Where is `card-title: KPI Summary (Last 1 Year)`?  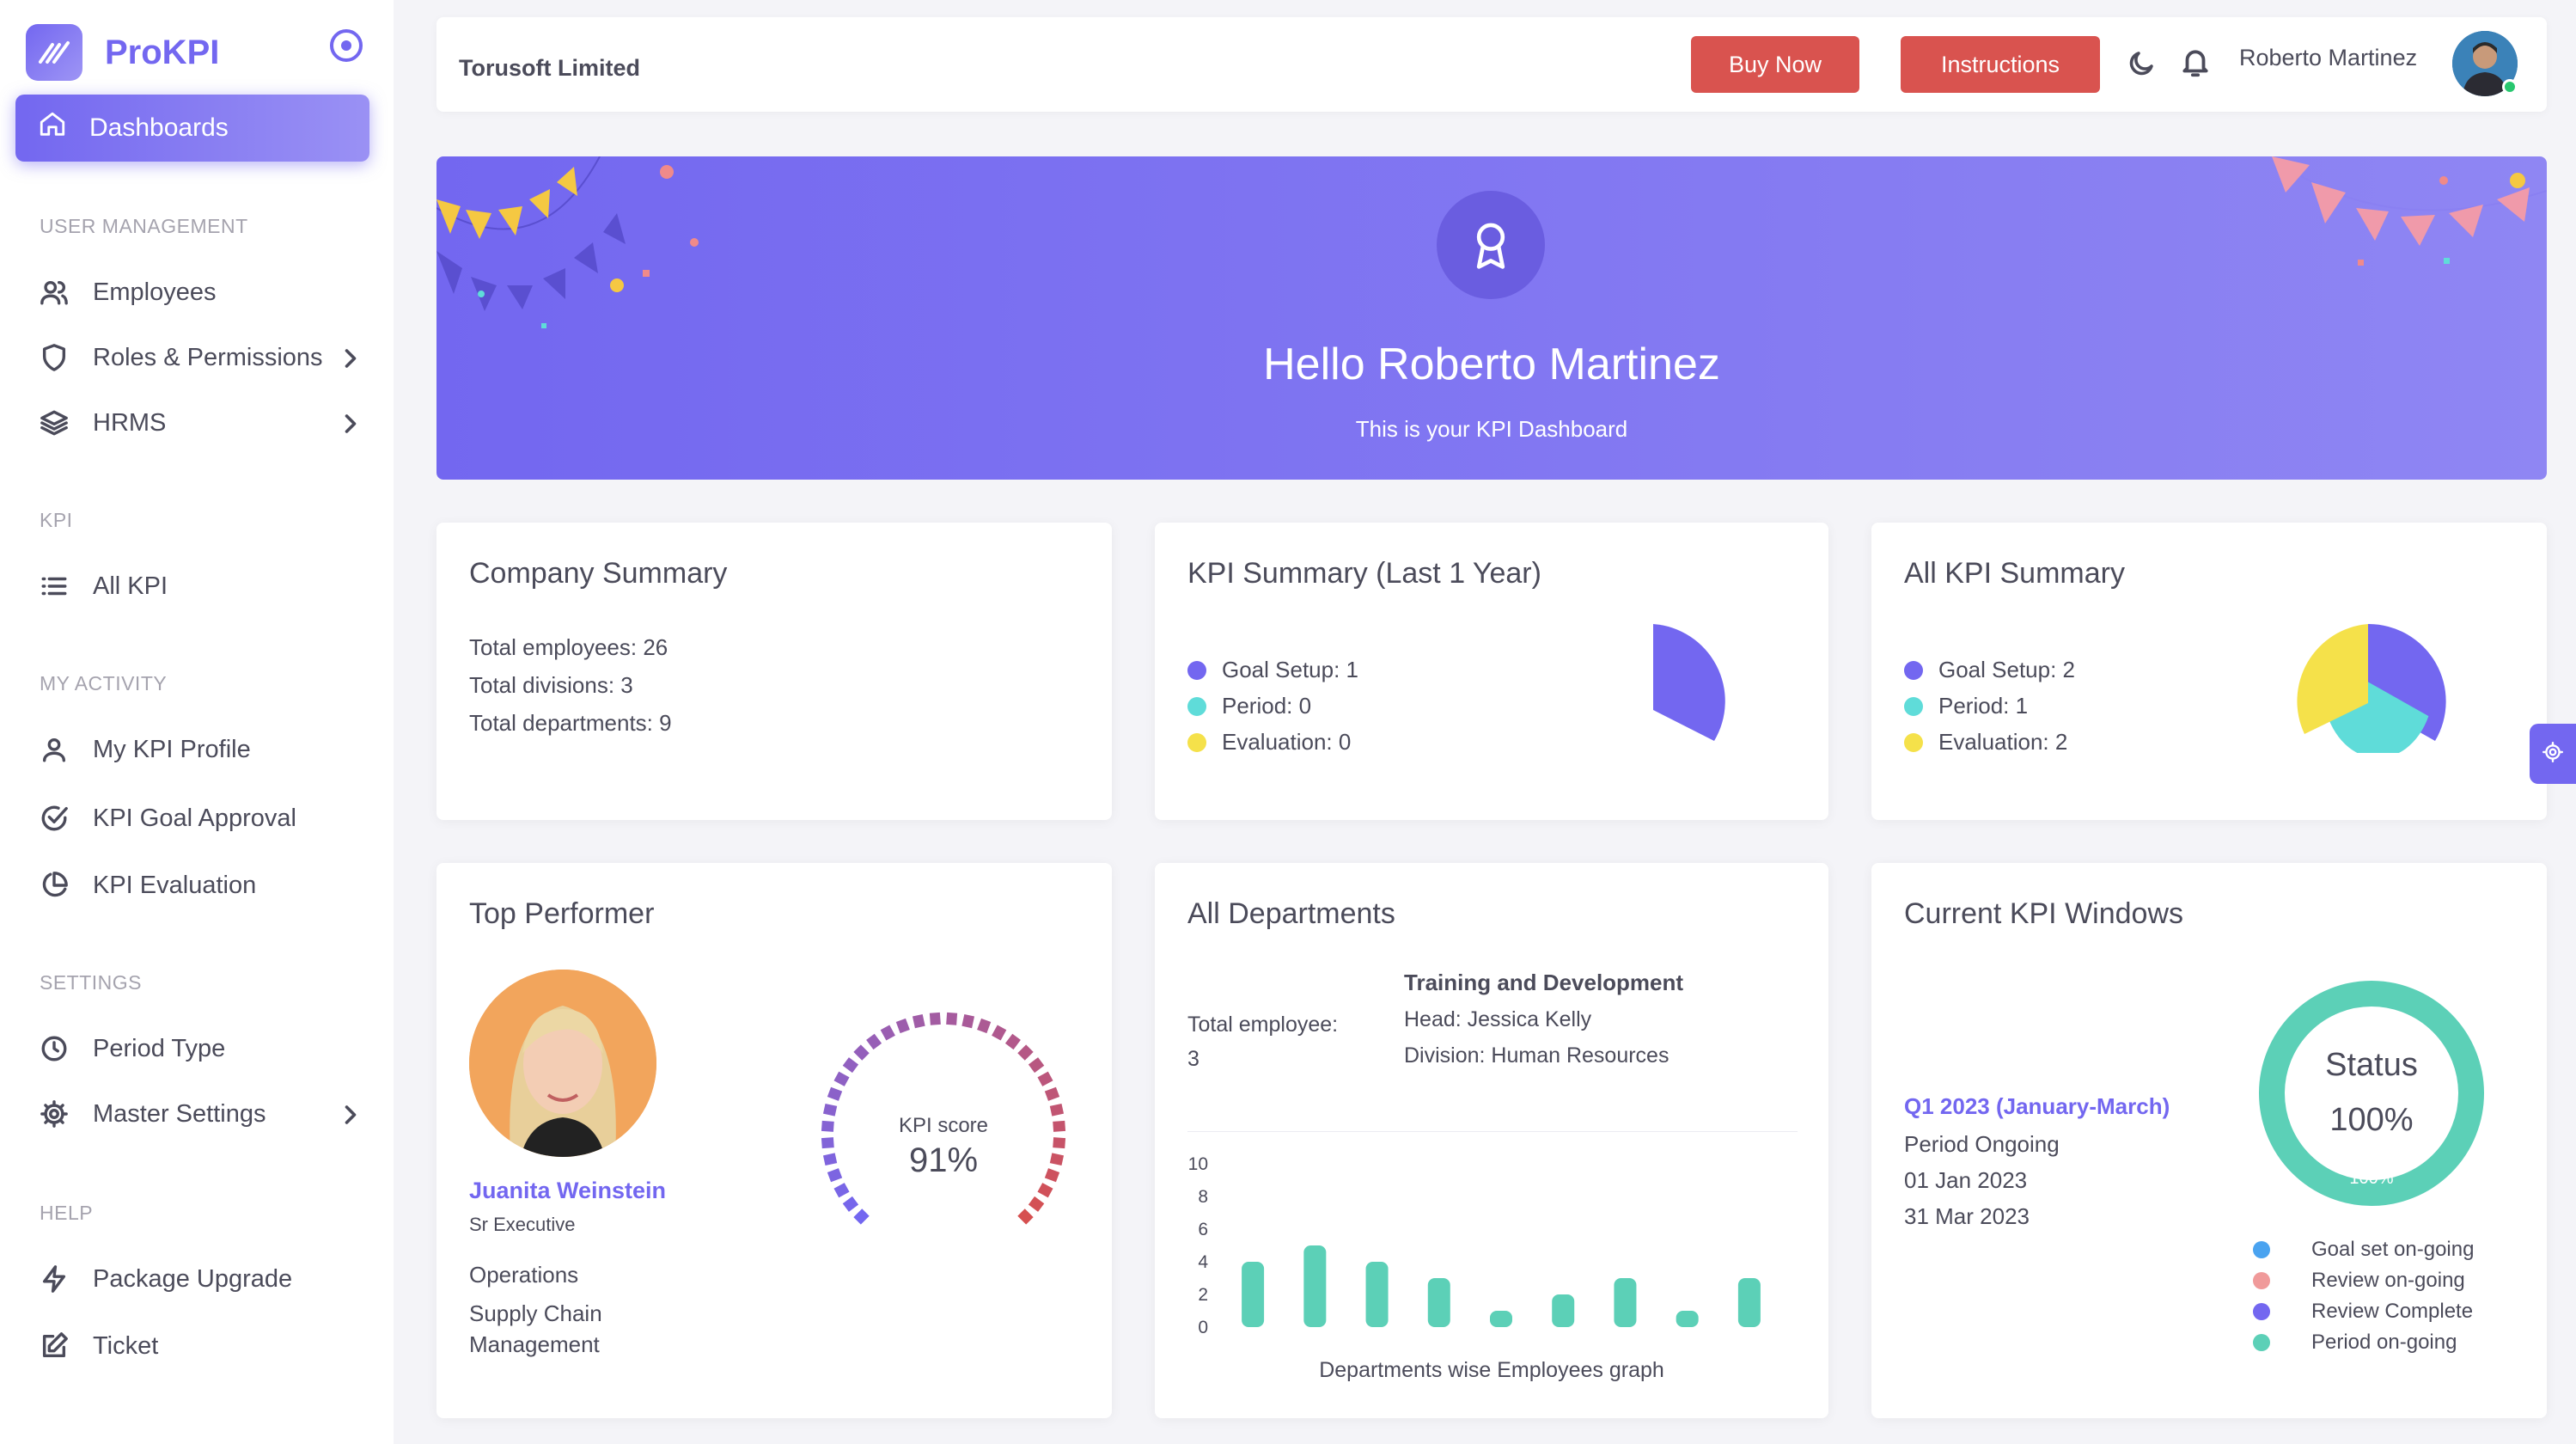 card-title: KPI Summary (Last 1 Year) is located at coordinates (1364, 573).